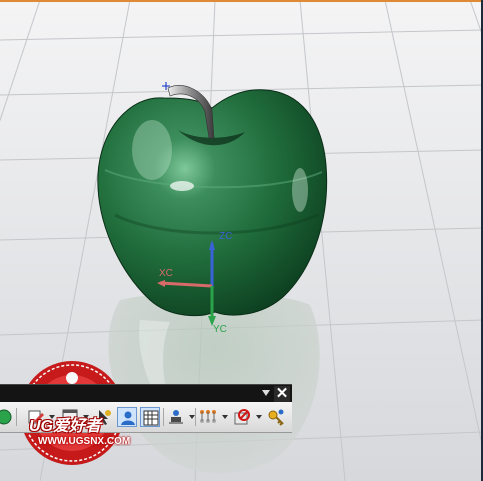 Image resolution: width=483 pixels, height=481 pixels. I want to click on watermark-brand-text: UG爱好者, so click(65, 426).